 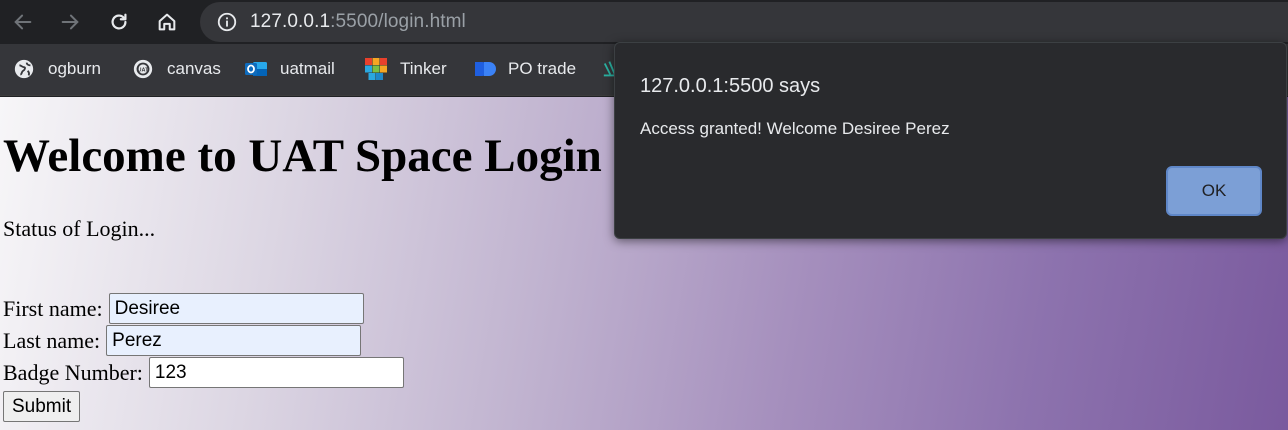 I want to click on bookmark-tinker: Tinker, so click(x=405, y=69).